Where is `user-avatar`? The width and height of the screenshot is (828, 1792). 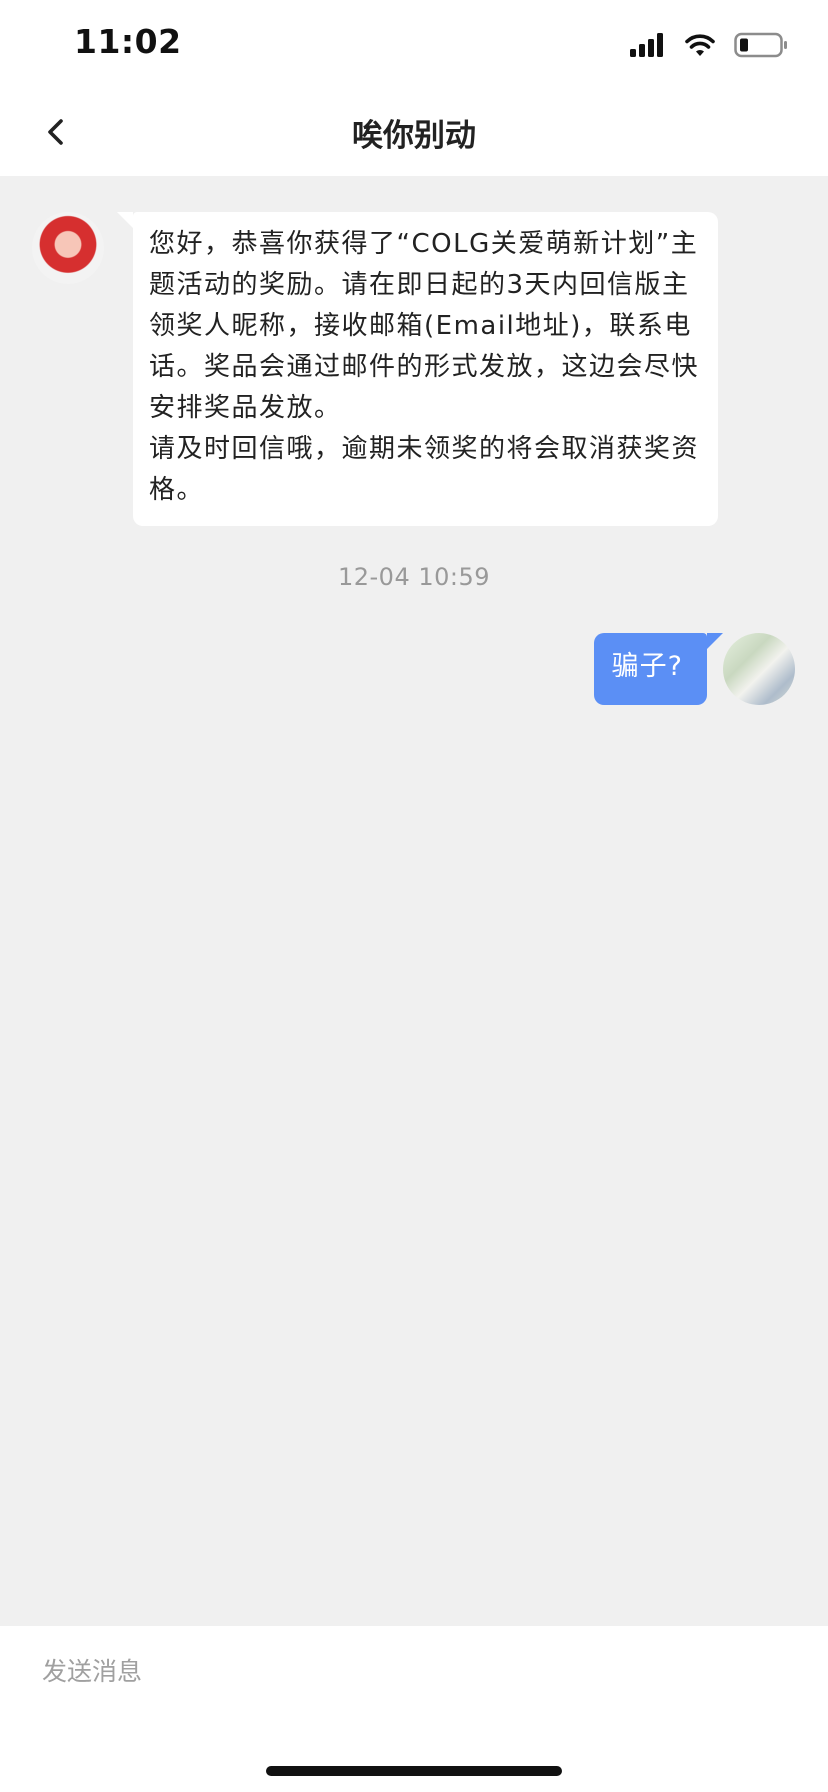
user-avatar is located at coordinates (759, 669).